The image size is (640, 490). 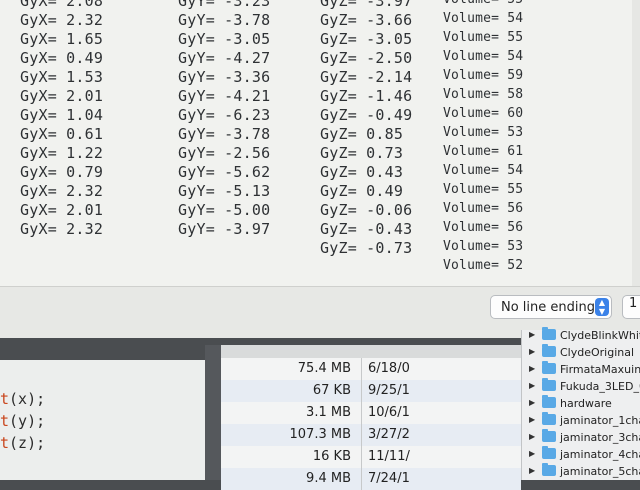 I want to click on file-date: 9/25/1, so click(x=389, y=390).